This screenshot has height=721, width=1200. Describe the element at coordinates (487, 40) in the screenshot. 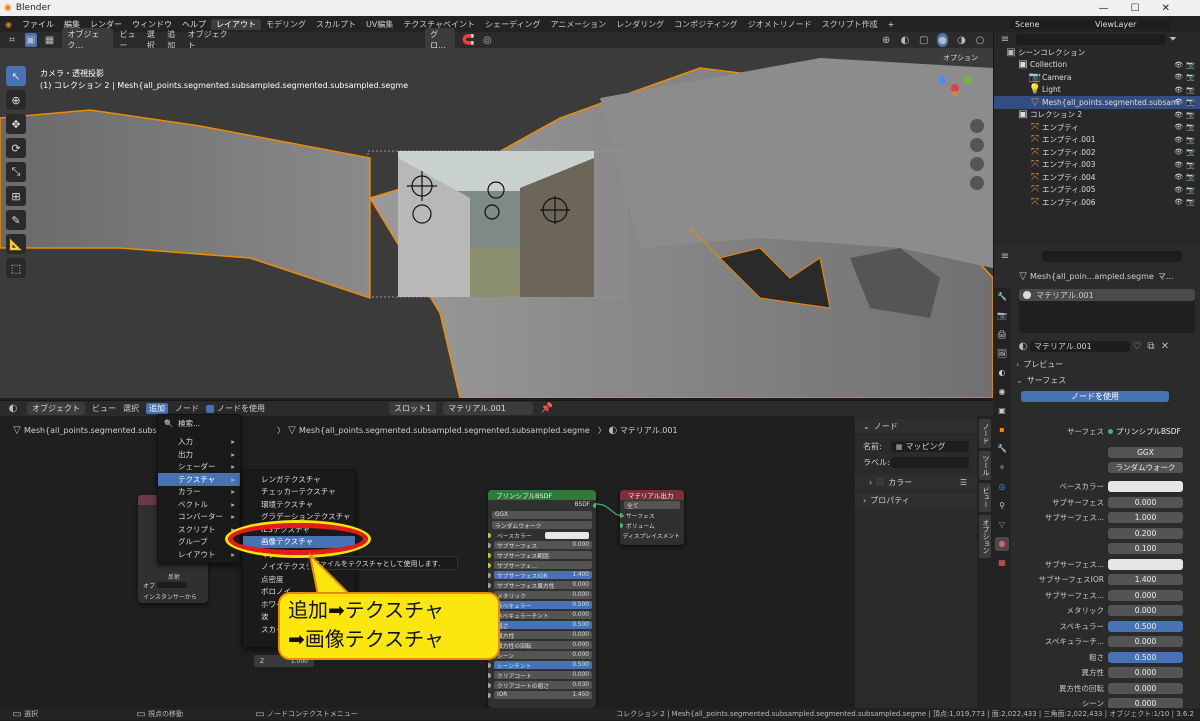

I see `proportional-icon: ◎` at that location.